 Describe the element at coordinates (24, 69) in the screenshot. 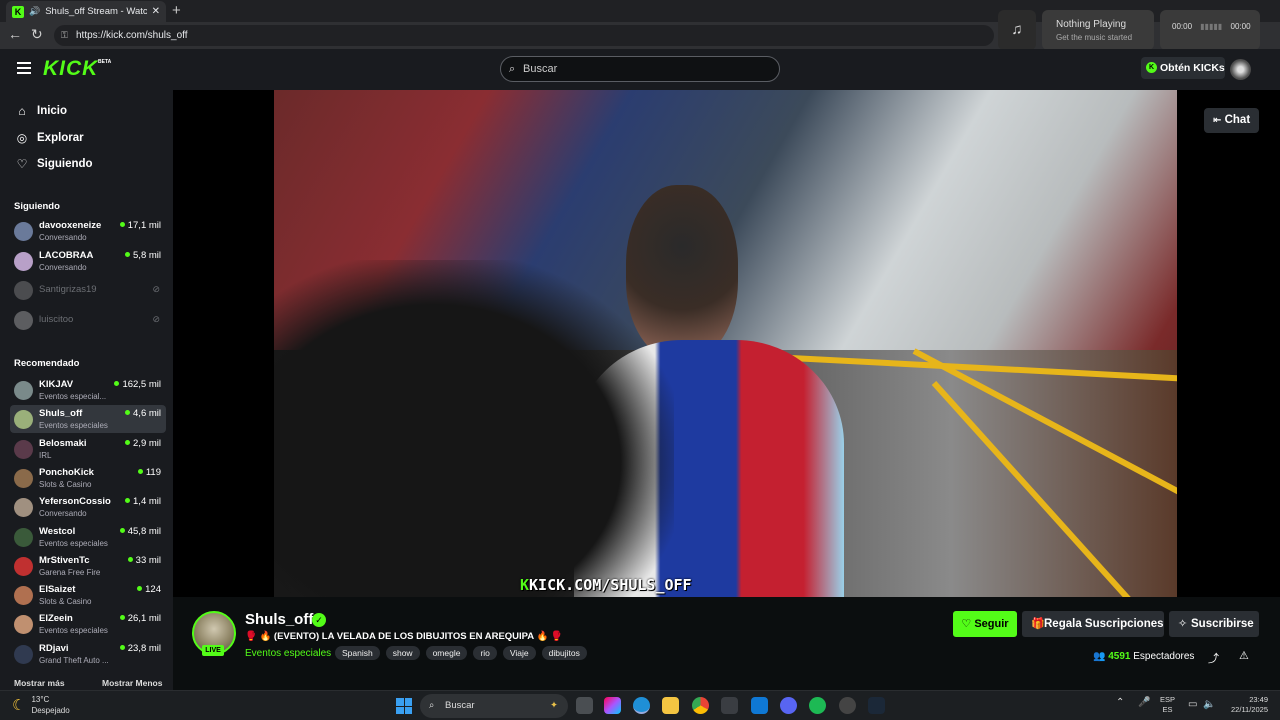

I see `menu-icon` at that location.